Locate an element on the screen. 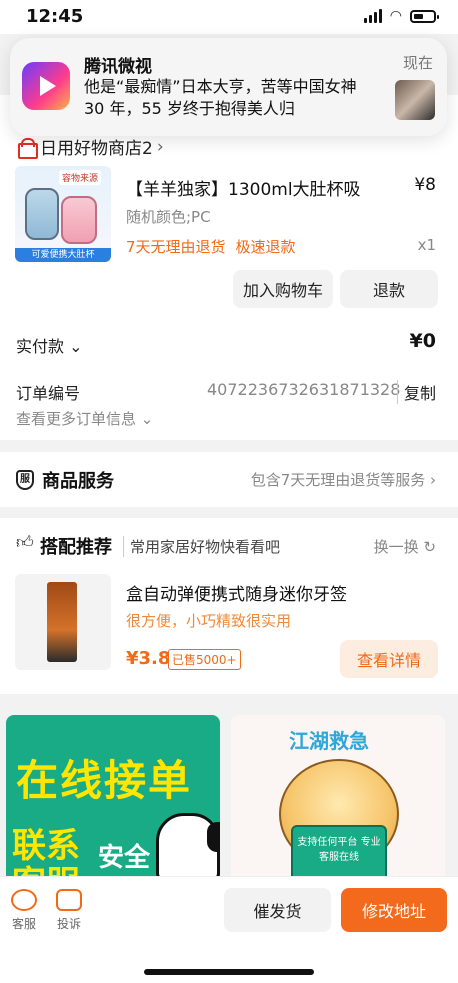  battery-icon is located at coordinates (424, 16).